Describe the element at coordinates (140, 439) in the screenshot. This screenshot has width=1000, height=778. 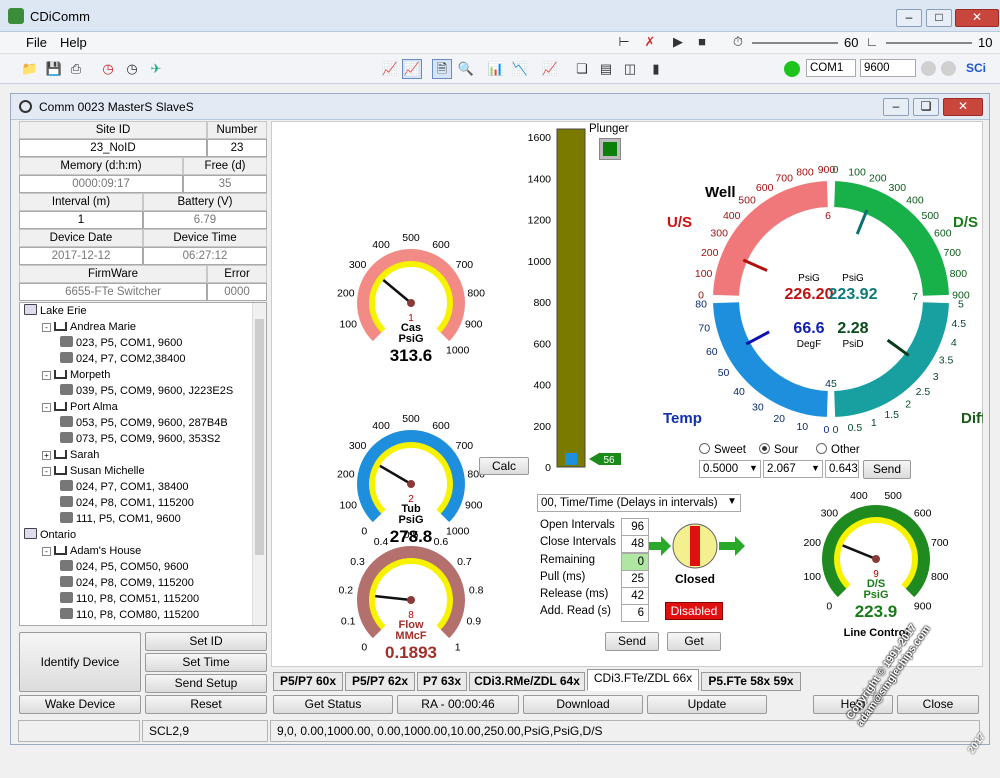
I see `tree-node: 073, P5, COM9, 9600, 353S2` at that location.